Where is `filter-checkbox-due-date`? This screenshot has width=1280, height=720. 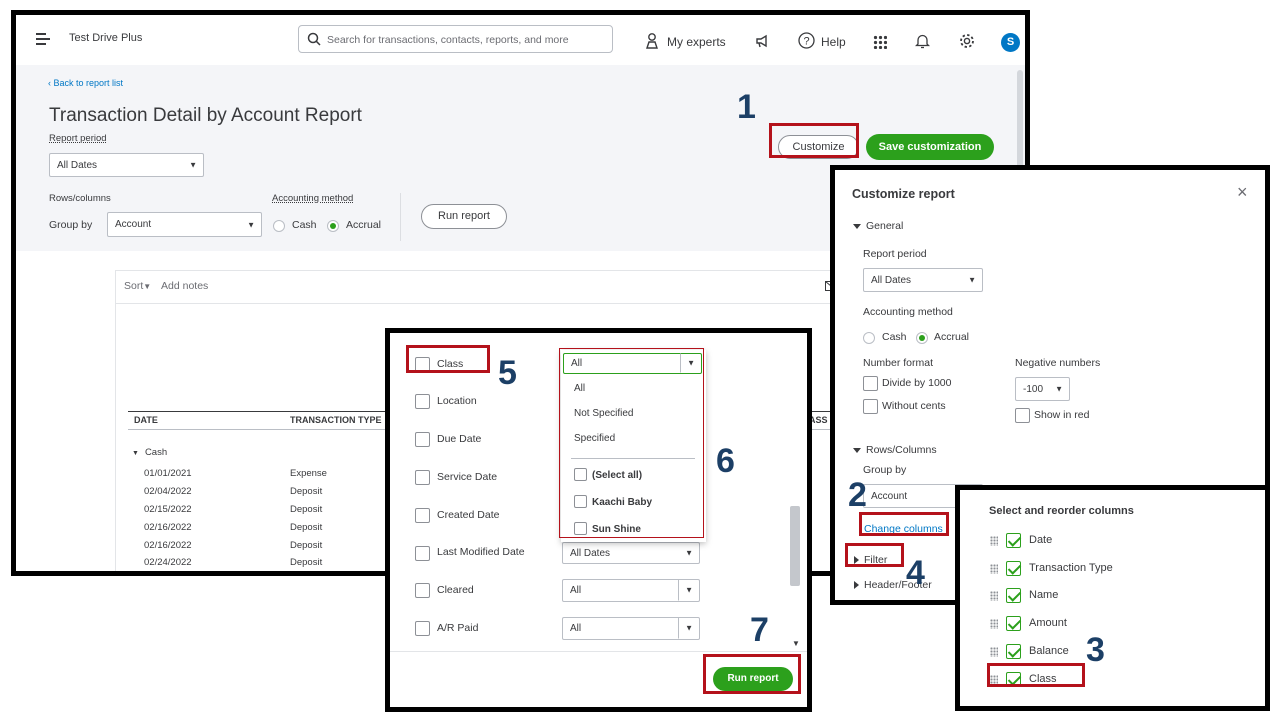 filter-checkbox-due-date is located at coordinates (422, 439).